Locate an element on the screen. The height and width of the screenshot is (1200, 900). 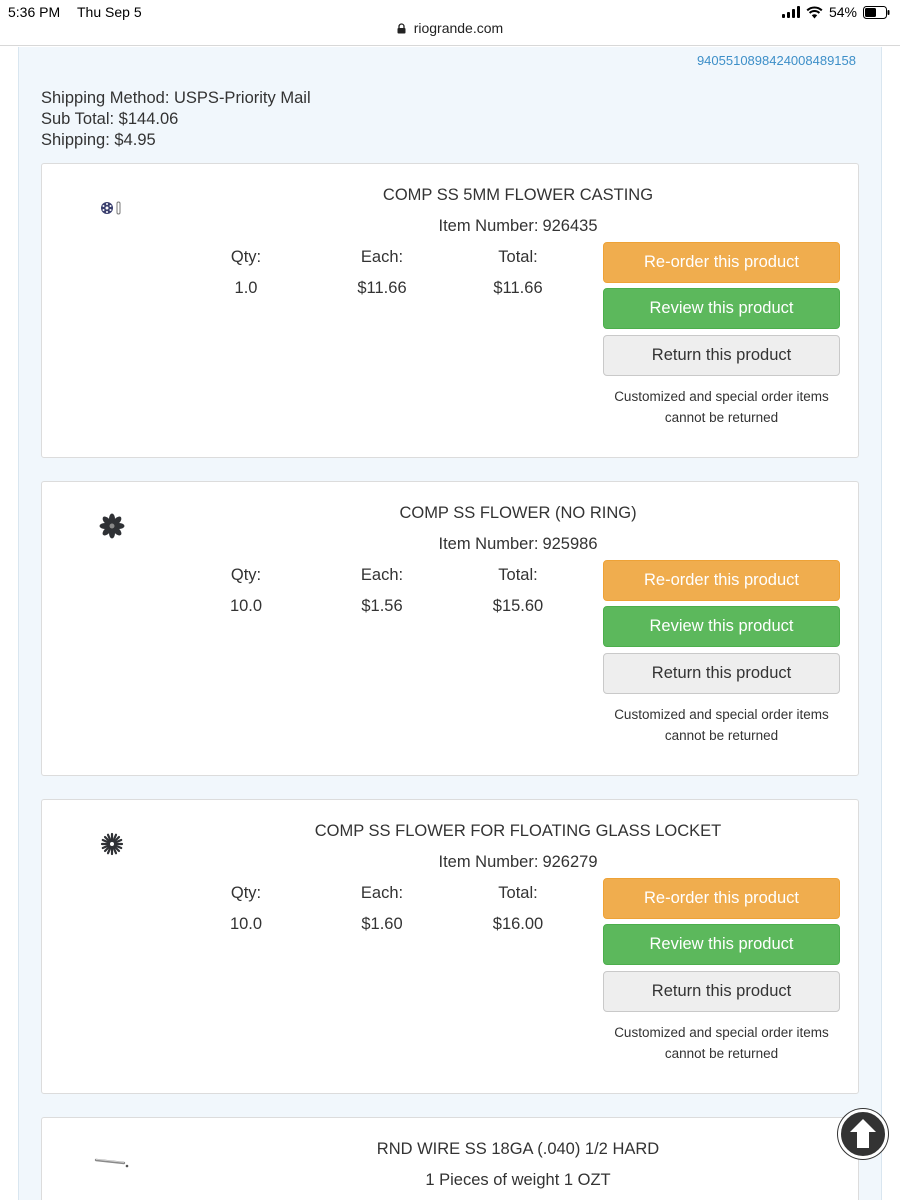
arrow-up-icon is located at coordinates (863, 1133).